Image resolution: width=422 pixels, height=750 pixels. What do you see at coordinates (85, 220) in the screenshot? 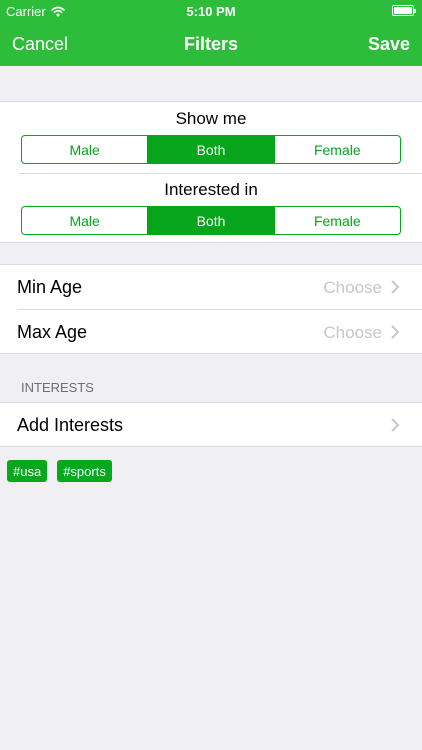
I see `interested-in-male: Male` at bounding box center [85, 220].